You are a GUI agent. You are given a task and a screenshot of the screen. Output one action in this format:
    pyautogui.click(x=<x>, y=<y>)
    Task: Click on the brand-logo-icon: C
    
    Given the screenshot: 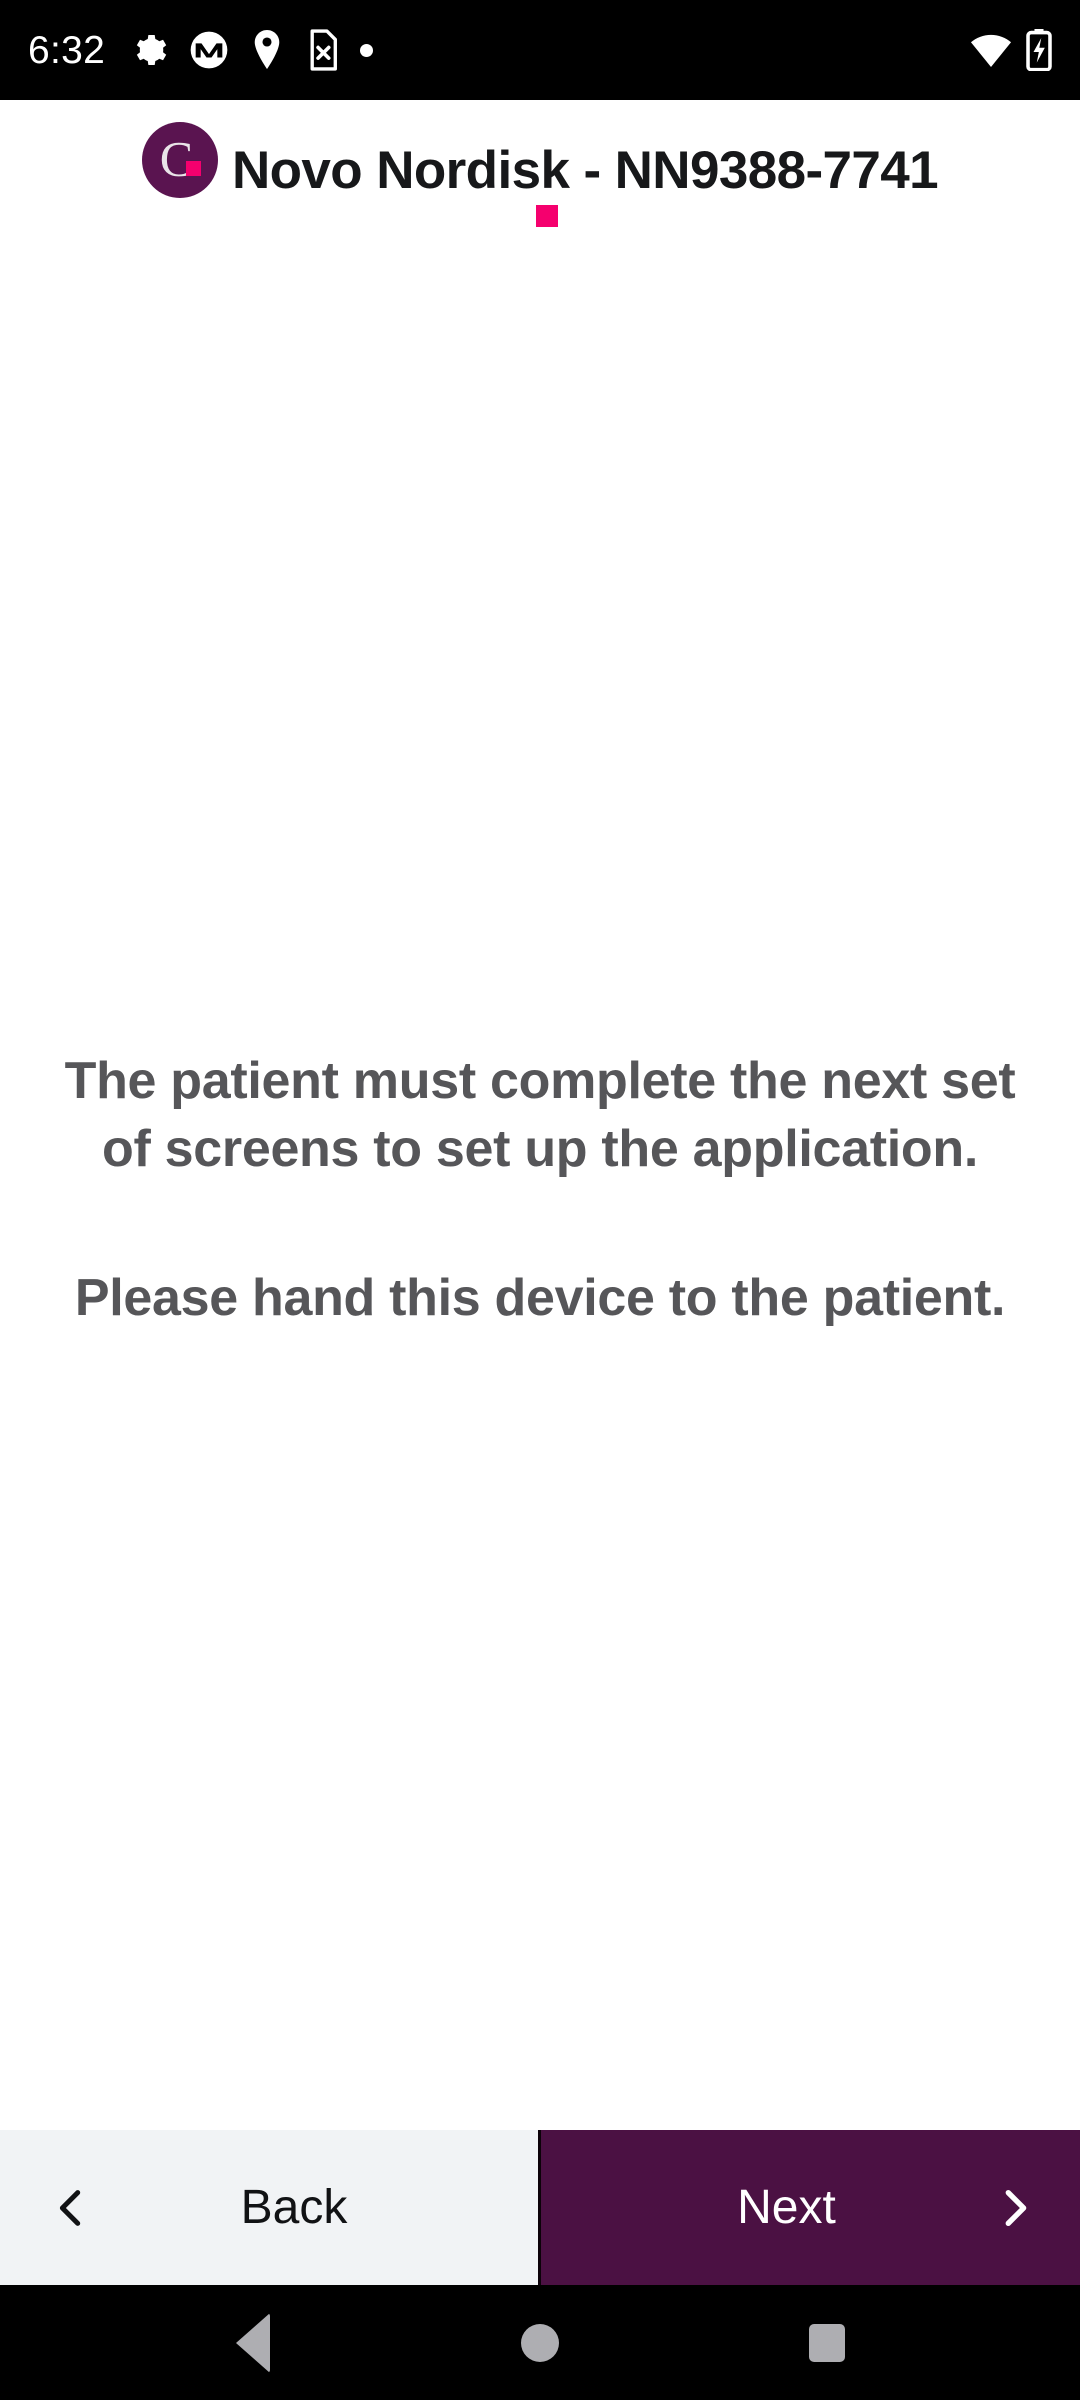 What is the action you would take?
    pyautogui.click(x=179, y=160)
    